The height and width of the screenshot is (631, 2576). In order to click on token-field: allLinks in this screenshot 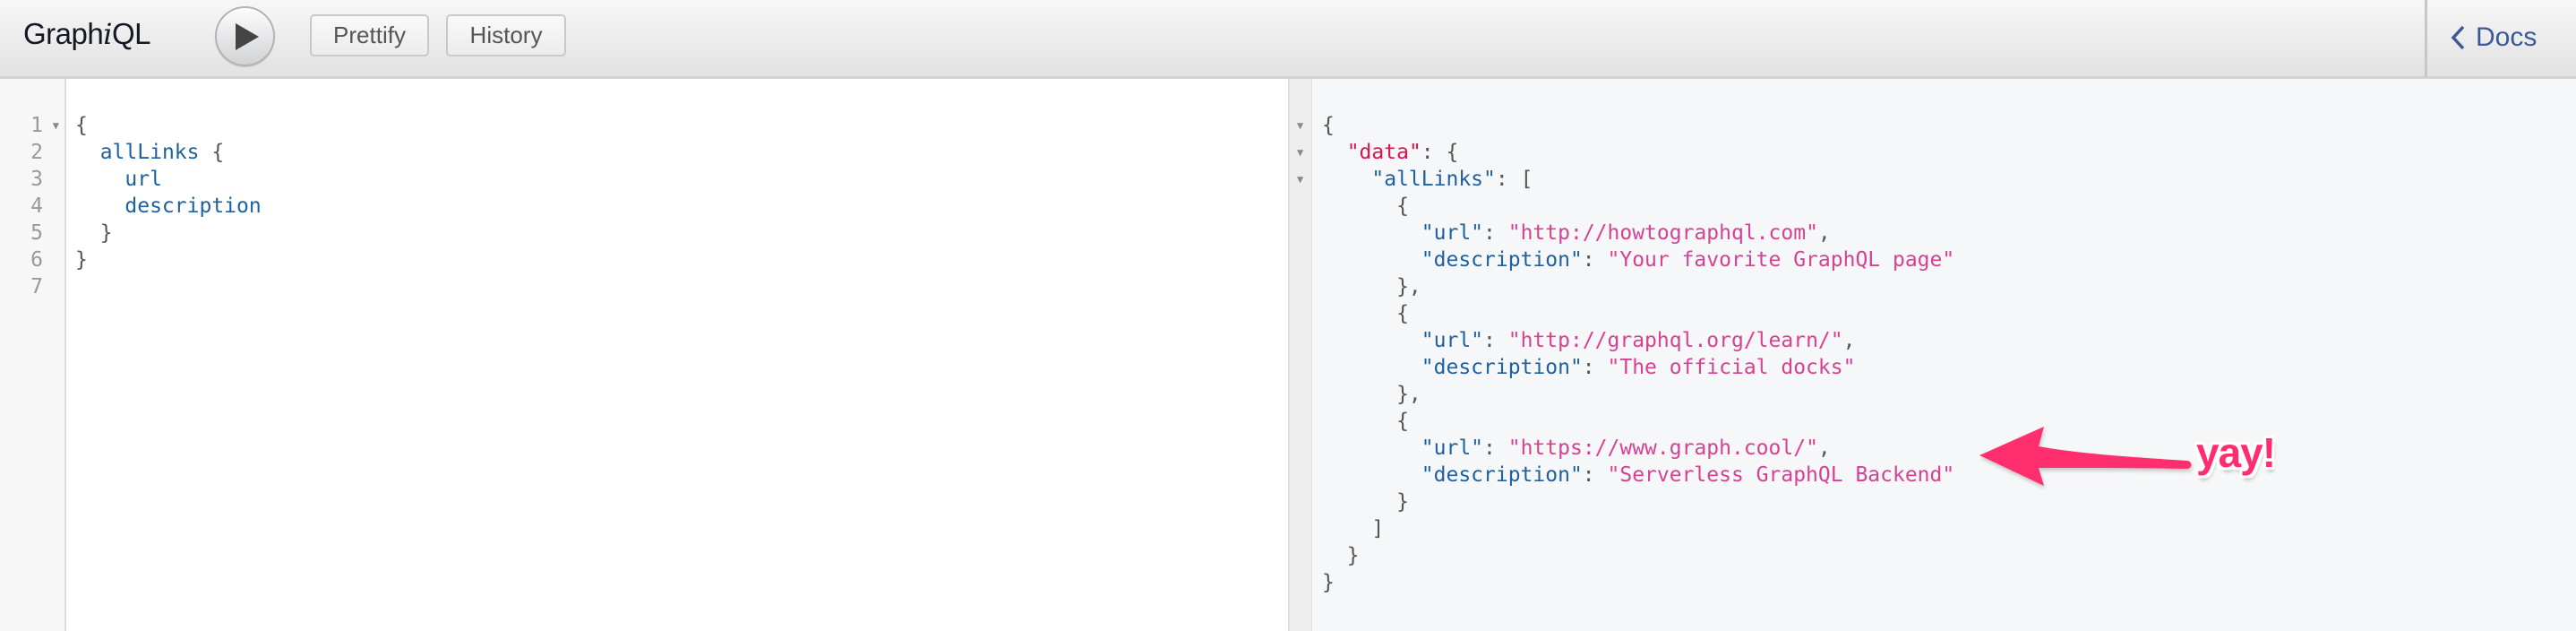, I will do `click(149, 152)`.